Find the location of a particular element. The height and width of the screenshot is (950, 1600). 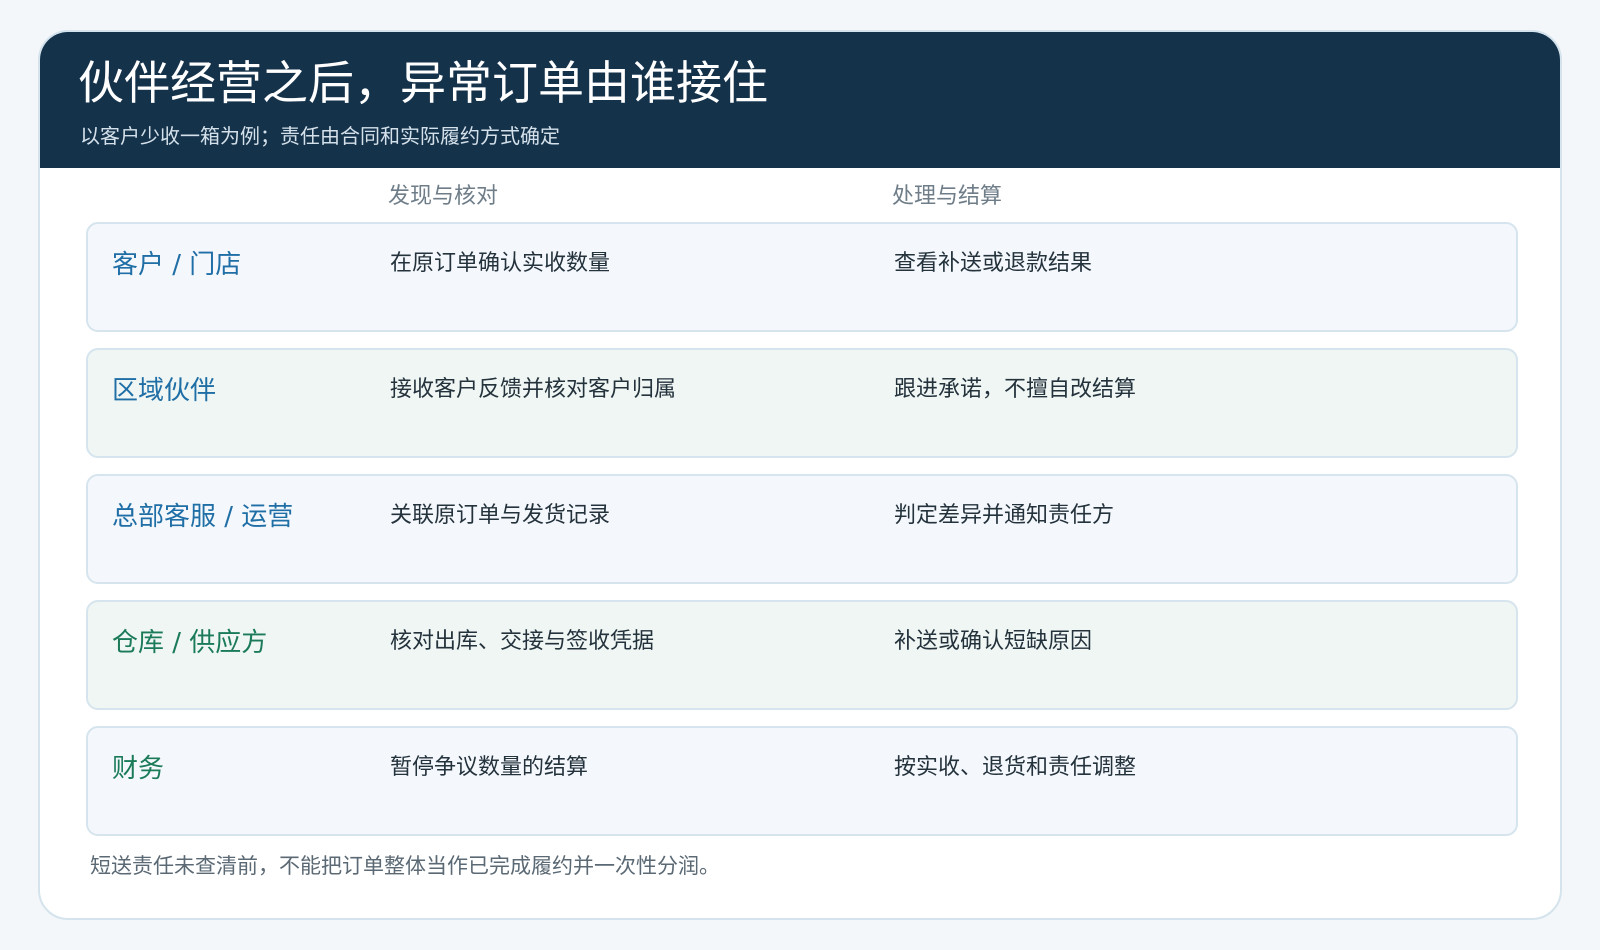

page-subtitle: 以客户少收一箱为例；责任由合同和实际履约方式确定 is located at coordinates (320, 136).